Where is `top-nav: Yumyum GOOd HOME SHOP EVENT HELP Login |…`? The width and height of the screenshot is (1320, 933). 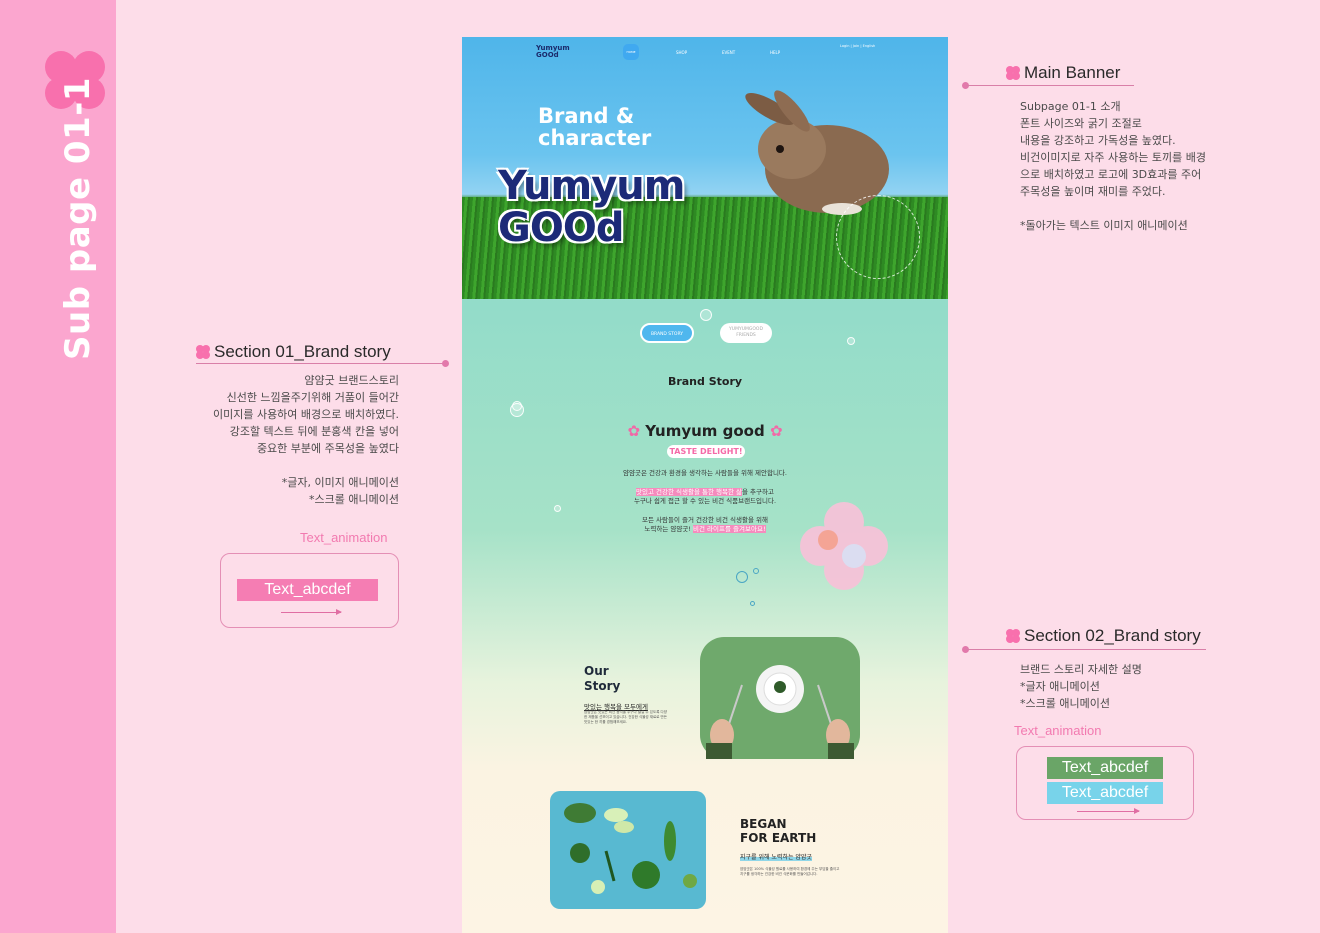
top-nav: Yumyum GOOd HOME SHOP EVENT HELP Login |… is located at coordinates (705, 52).